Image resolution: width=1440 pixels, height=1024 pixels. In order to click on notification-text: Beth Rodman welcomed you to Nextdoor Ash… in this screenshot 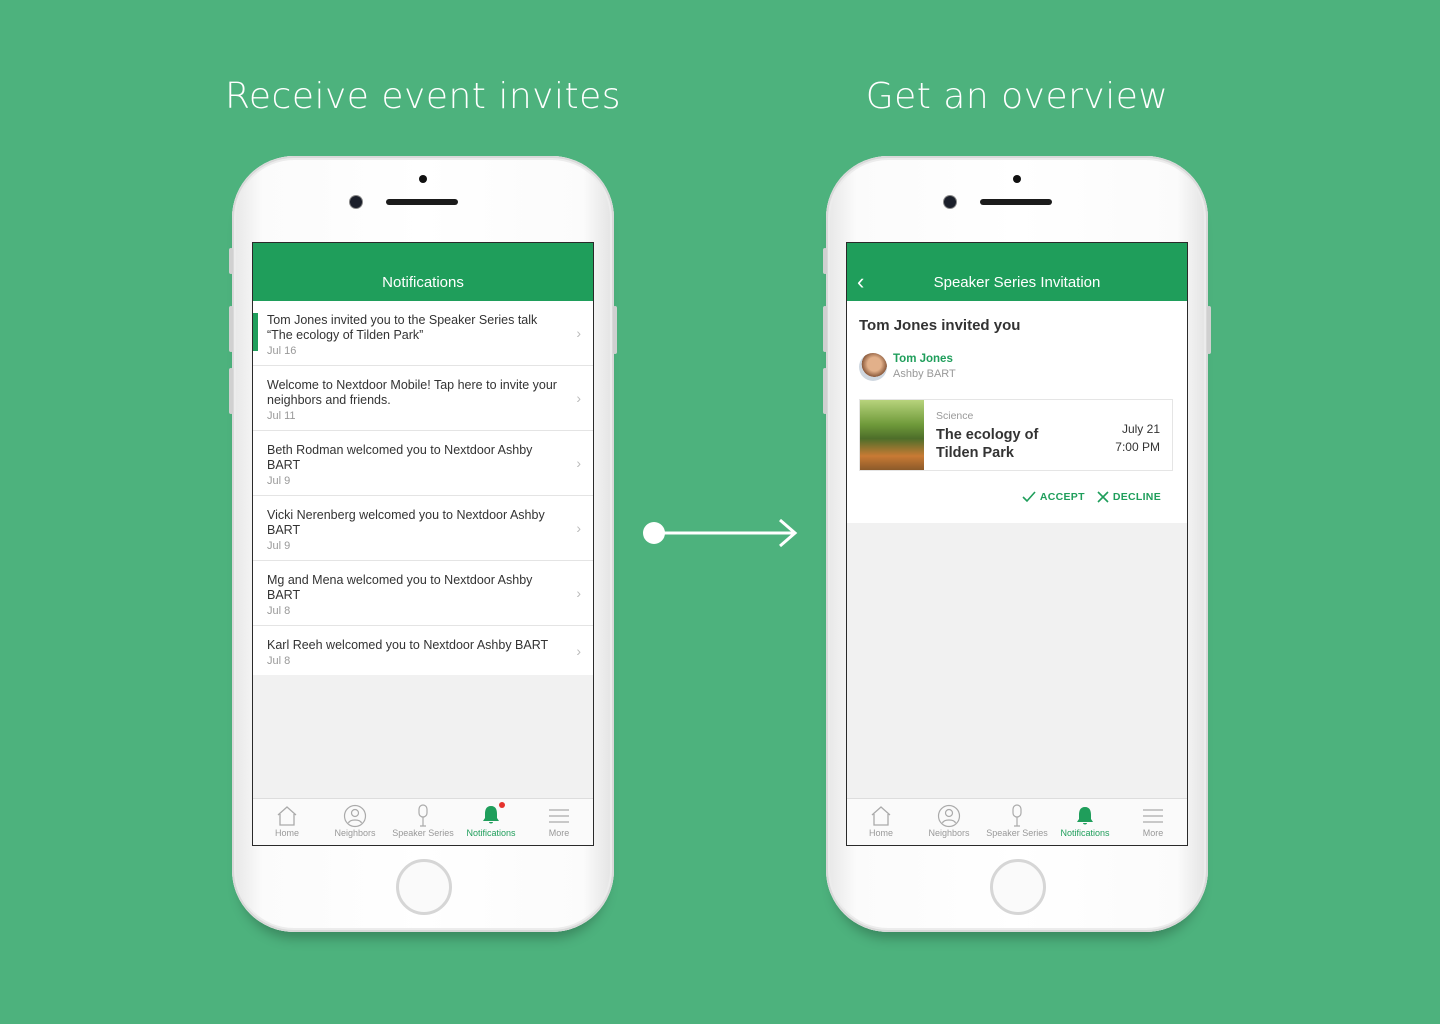, I will do `click(400, 457)`.